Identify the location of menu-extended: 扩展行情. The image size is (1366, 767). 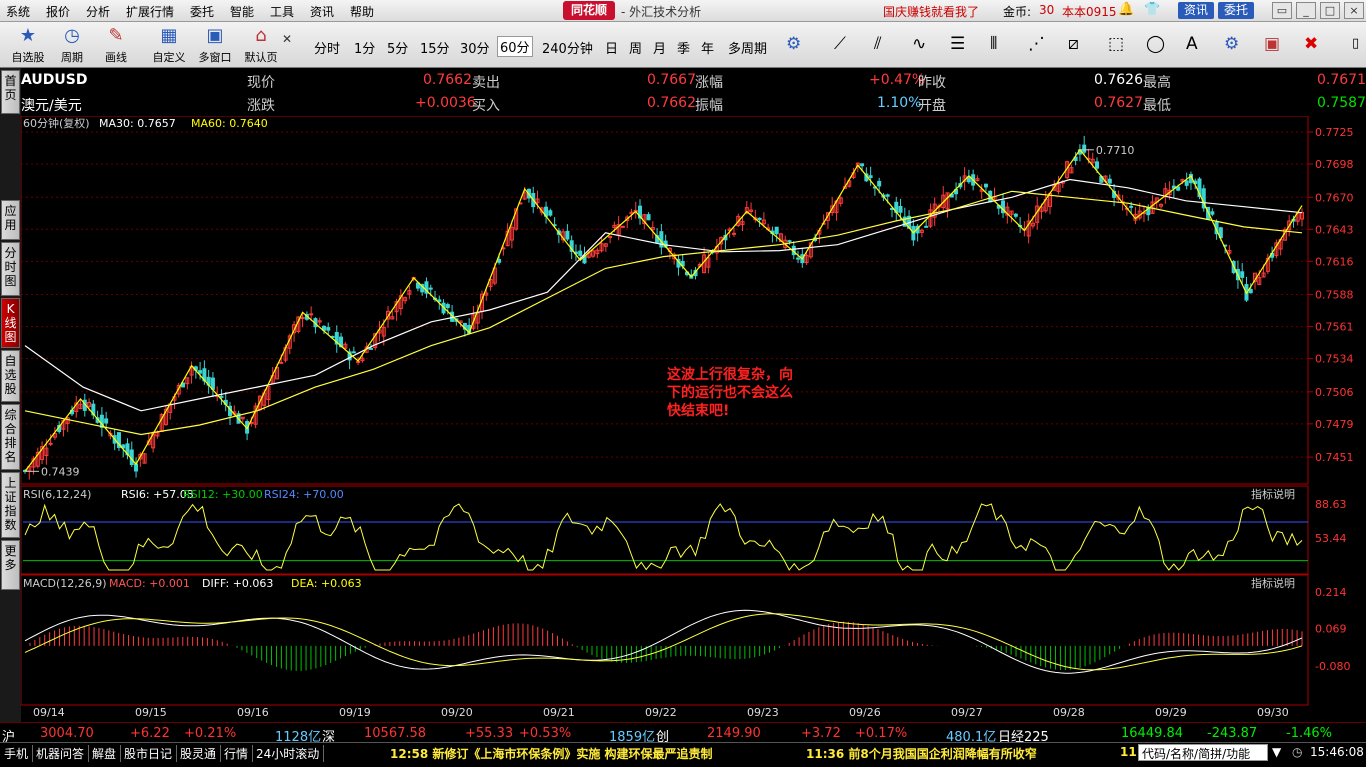
(150, 11).